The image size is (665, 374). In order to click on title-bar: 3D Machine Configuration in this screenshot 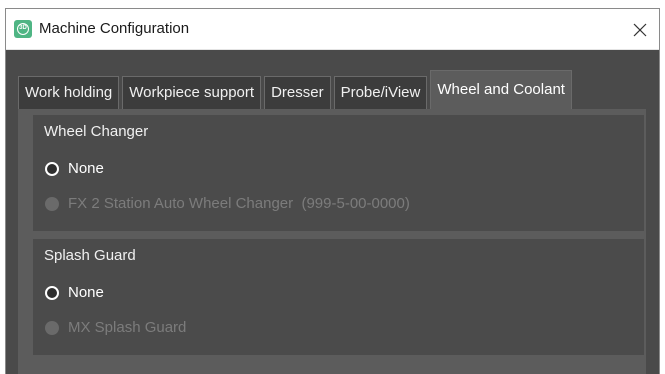, I will do `click(332, 29)`.